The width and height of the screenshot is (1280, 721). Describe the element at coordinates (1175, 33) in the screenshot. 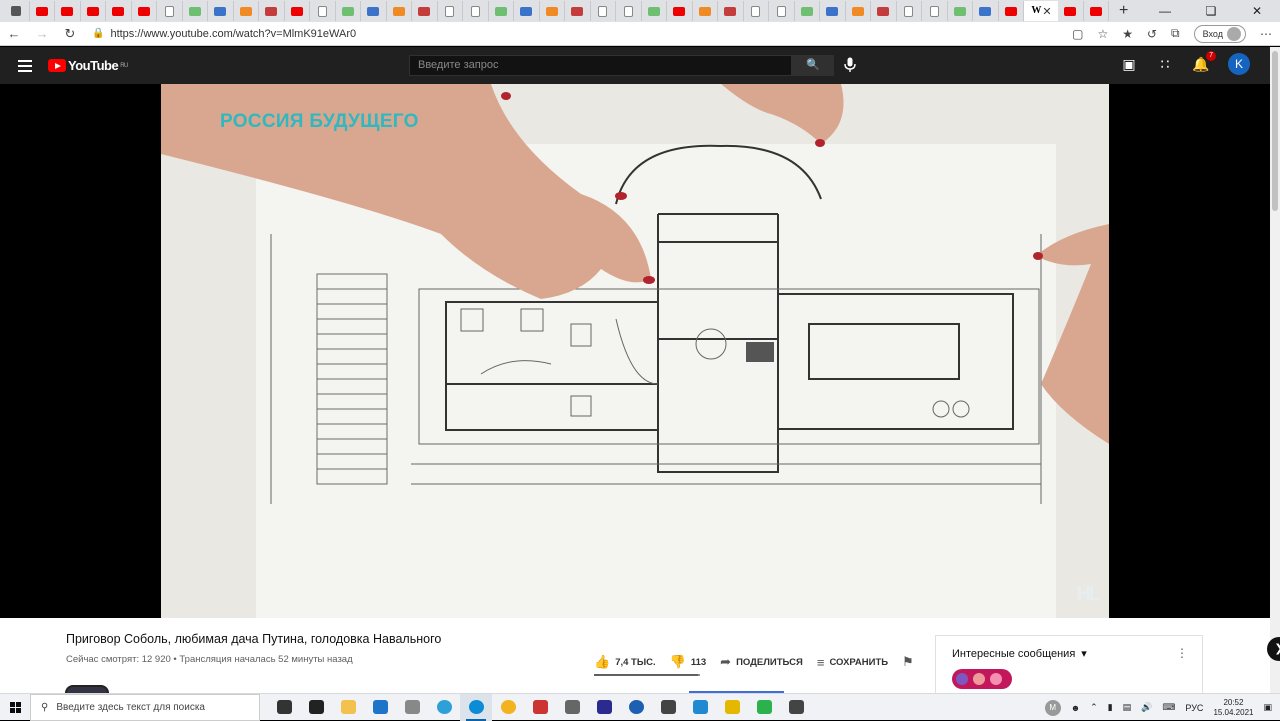

I see `collections-icon: ⧉` at that location.